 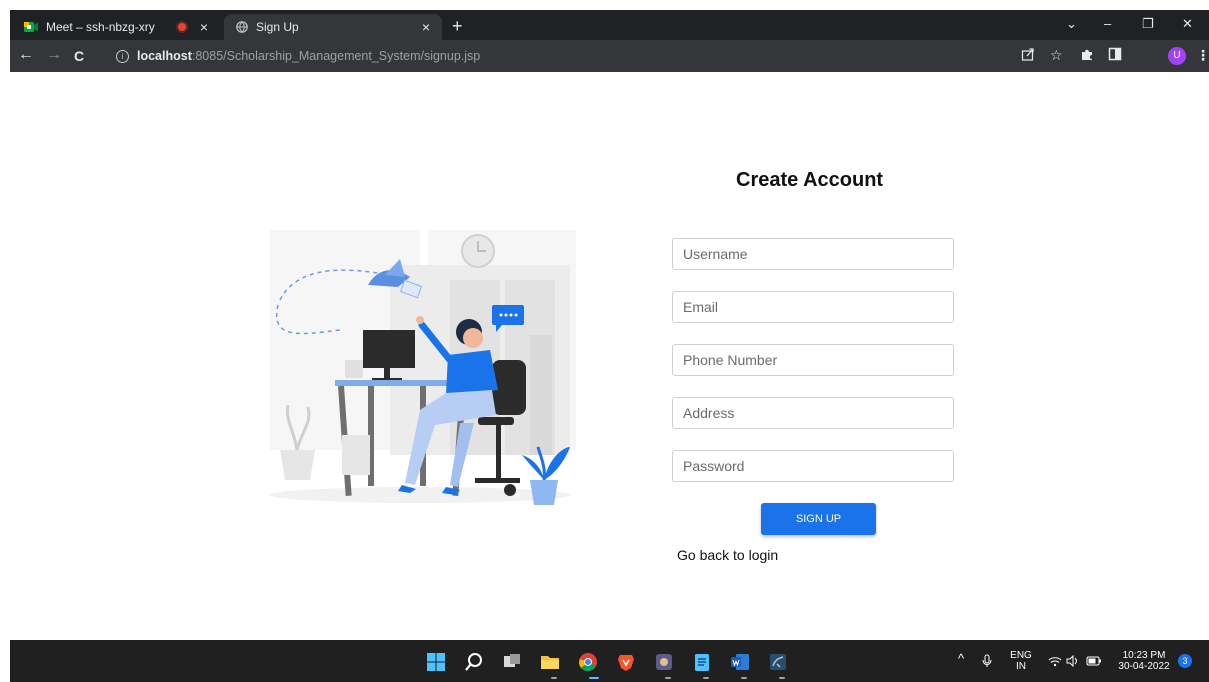 I want to click on file-explorer-icon, so click(x=550, y=662).